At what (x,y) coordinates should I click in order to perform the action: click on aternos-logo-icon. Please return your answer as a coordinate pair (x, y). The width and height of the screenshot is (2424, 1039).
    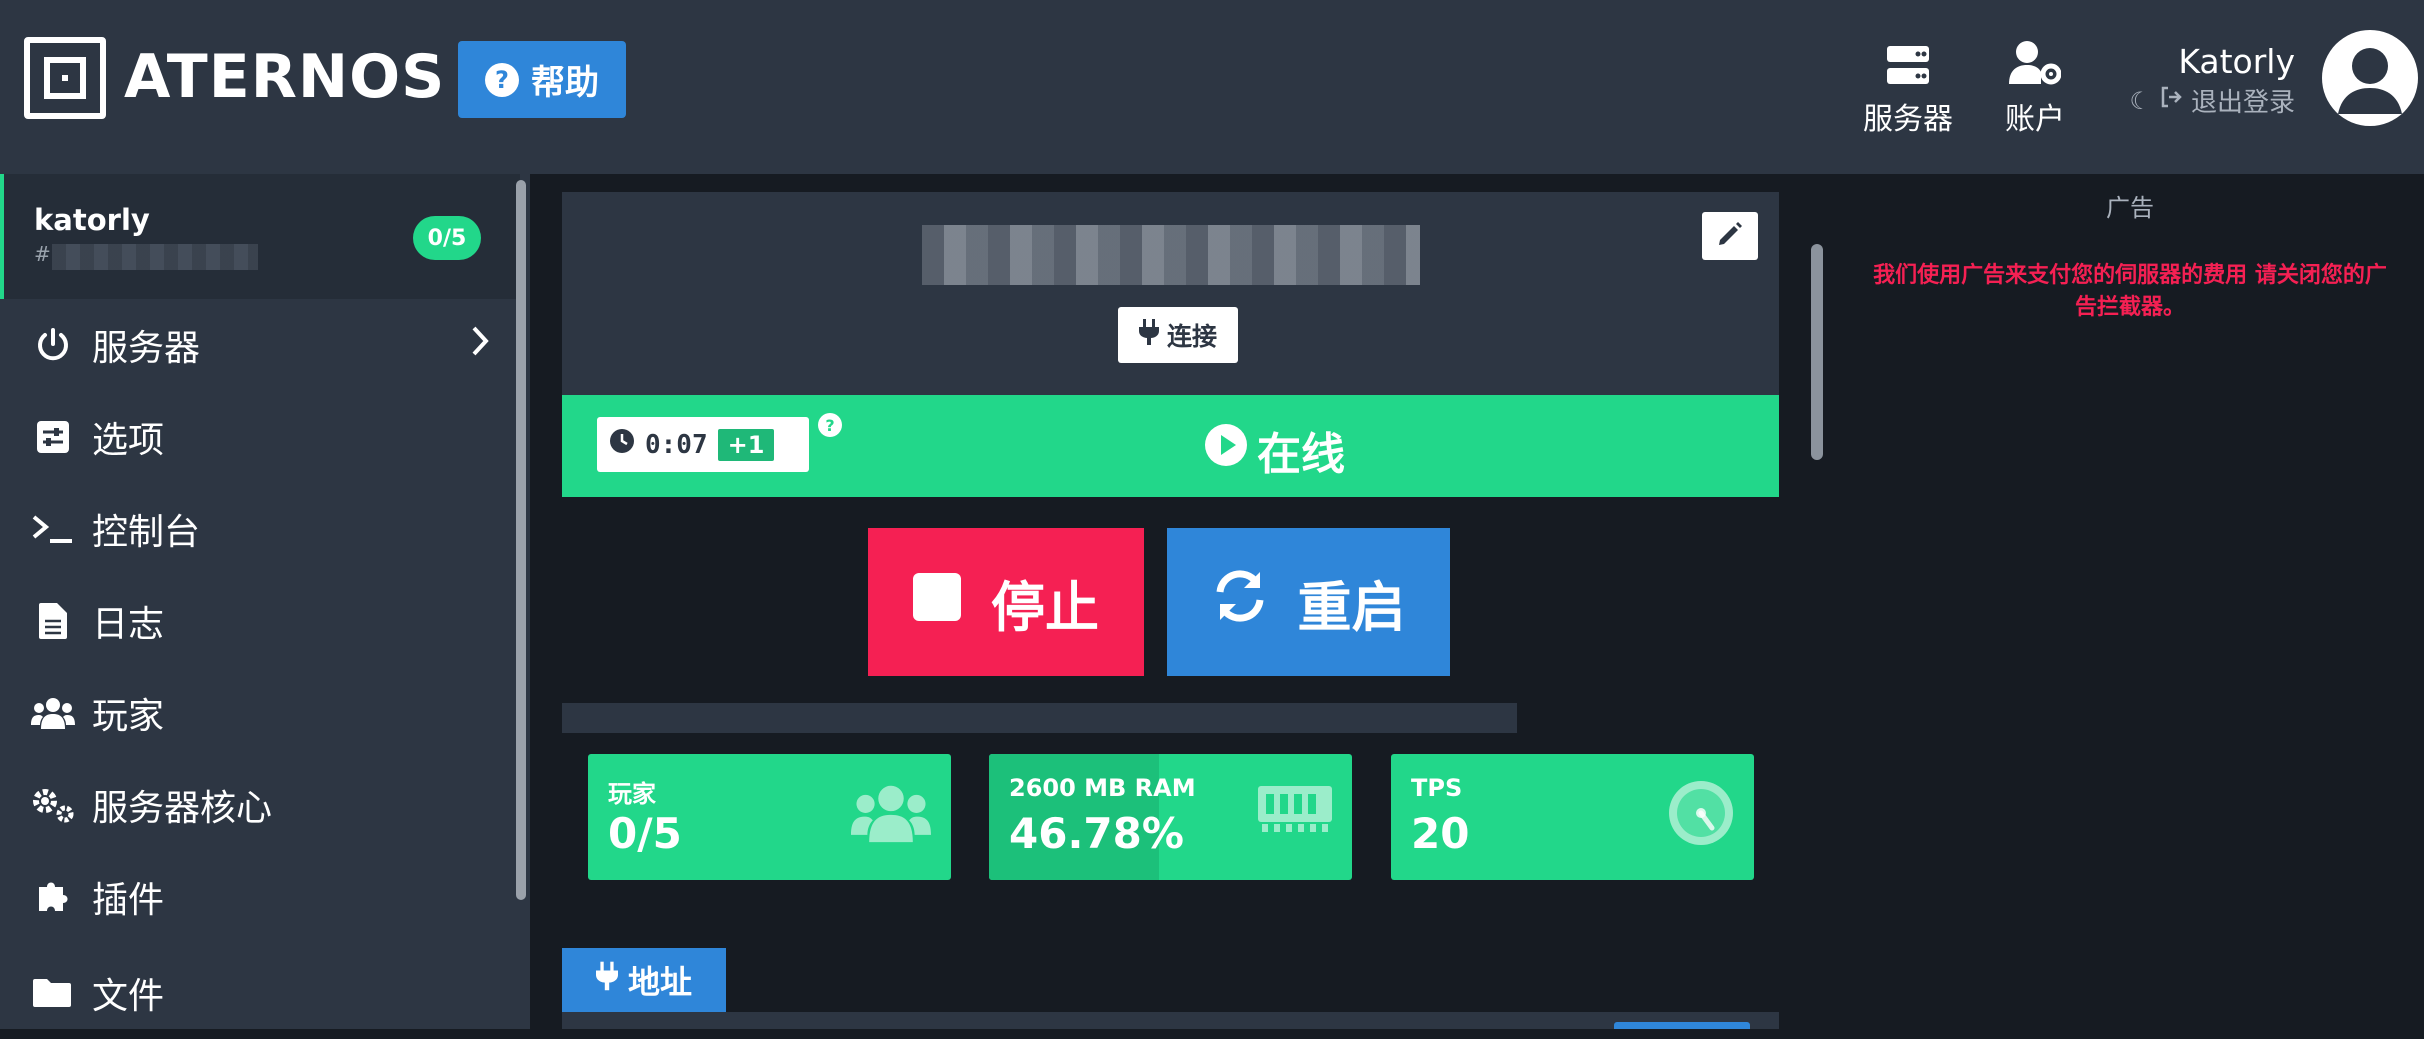
    Looking at the image, I should click on (65, 78).